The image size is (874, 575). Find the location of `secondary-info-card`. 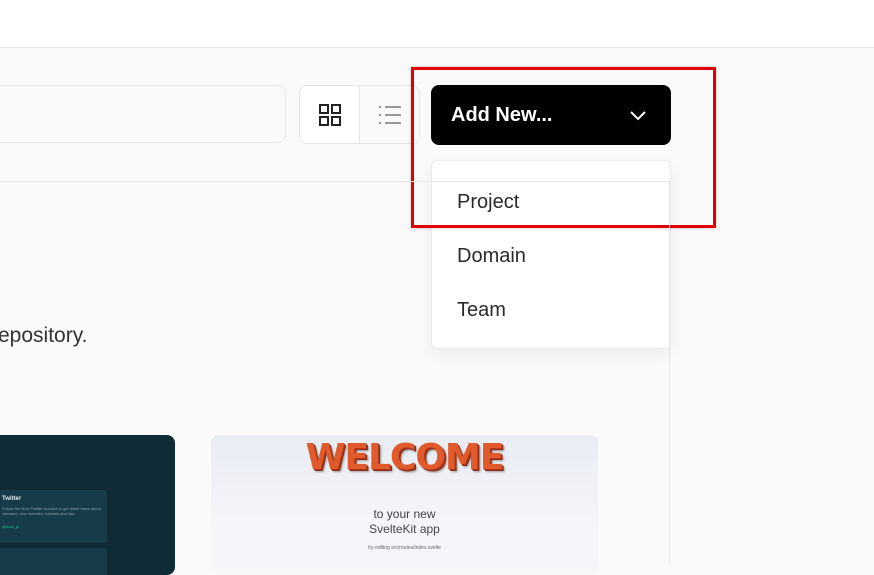

secondary-info-card is located at coordinates (53, 561).